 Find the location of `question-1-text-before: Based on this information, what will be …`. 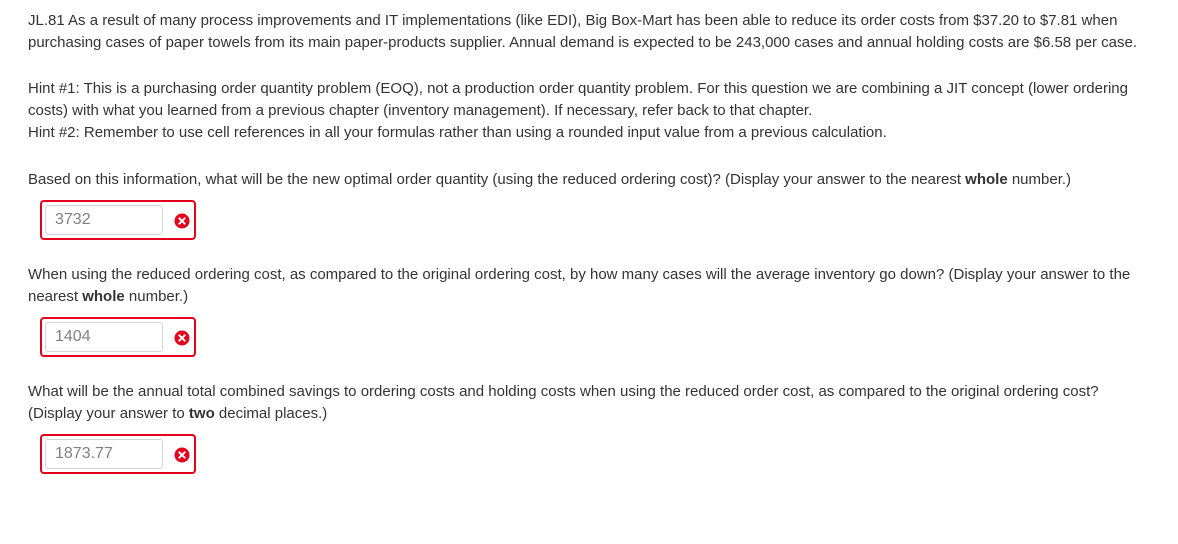

question-1-text-before: Based on this information, what will be … is located at coordinates (497, 179).